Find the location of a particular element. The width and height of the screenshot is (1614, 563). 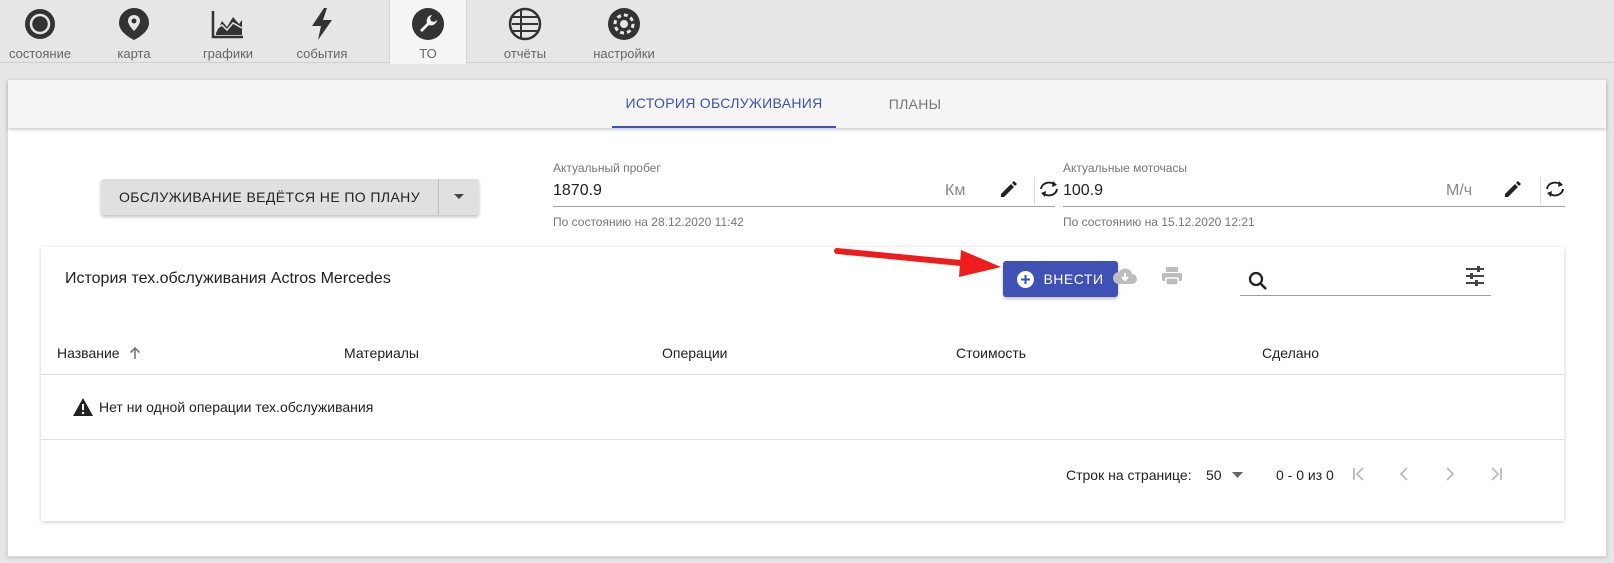

nav-item-label: карта is located at coordinates (134, 53).